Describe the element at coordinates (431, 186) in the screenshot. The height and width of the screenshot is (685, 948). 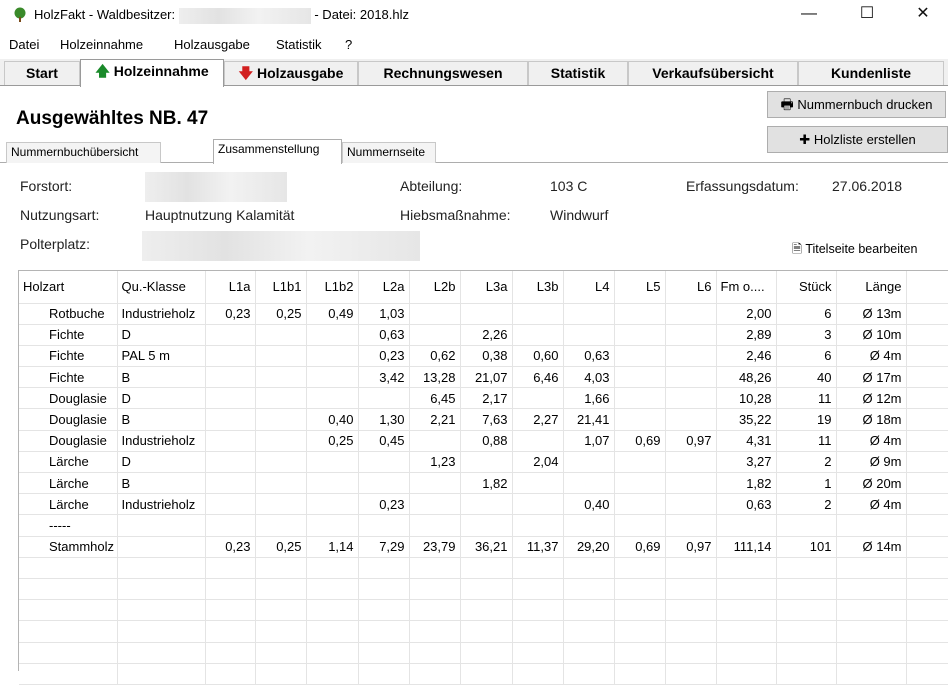
I see `abteilung-label: Abteilung:` at that location.